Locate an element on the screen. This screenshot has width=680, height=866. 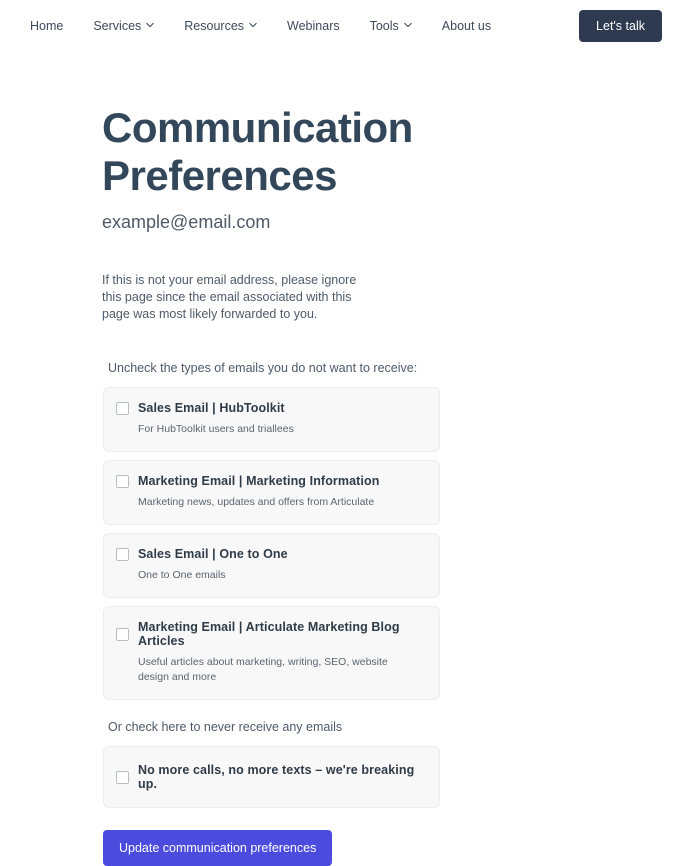
nav-item-services: Services is located at coordinates (123, 26).